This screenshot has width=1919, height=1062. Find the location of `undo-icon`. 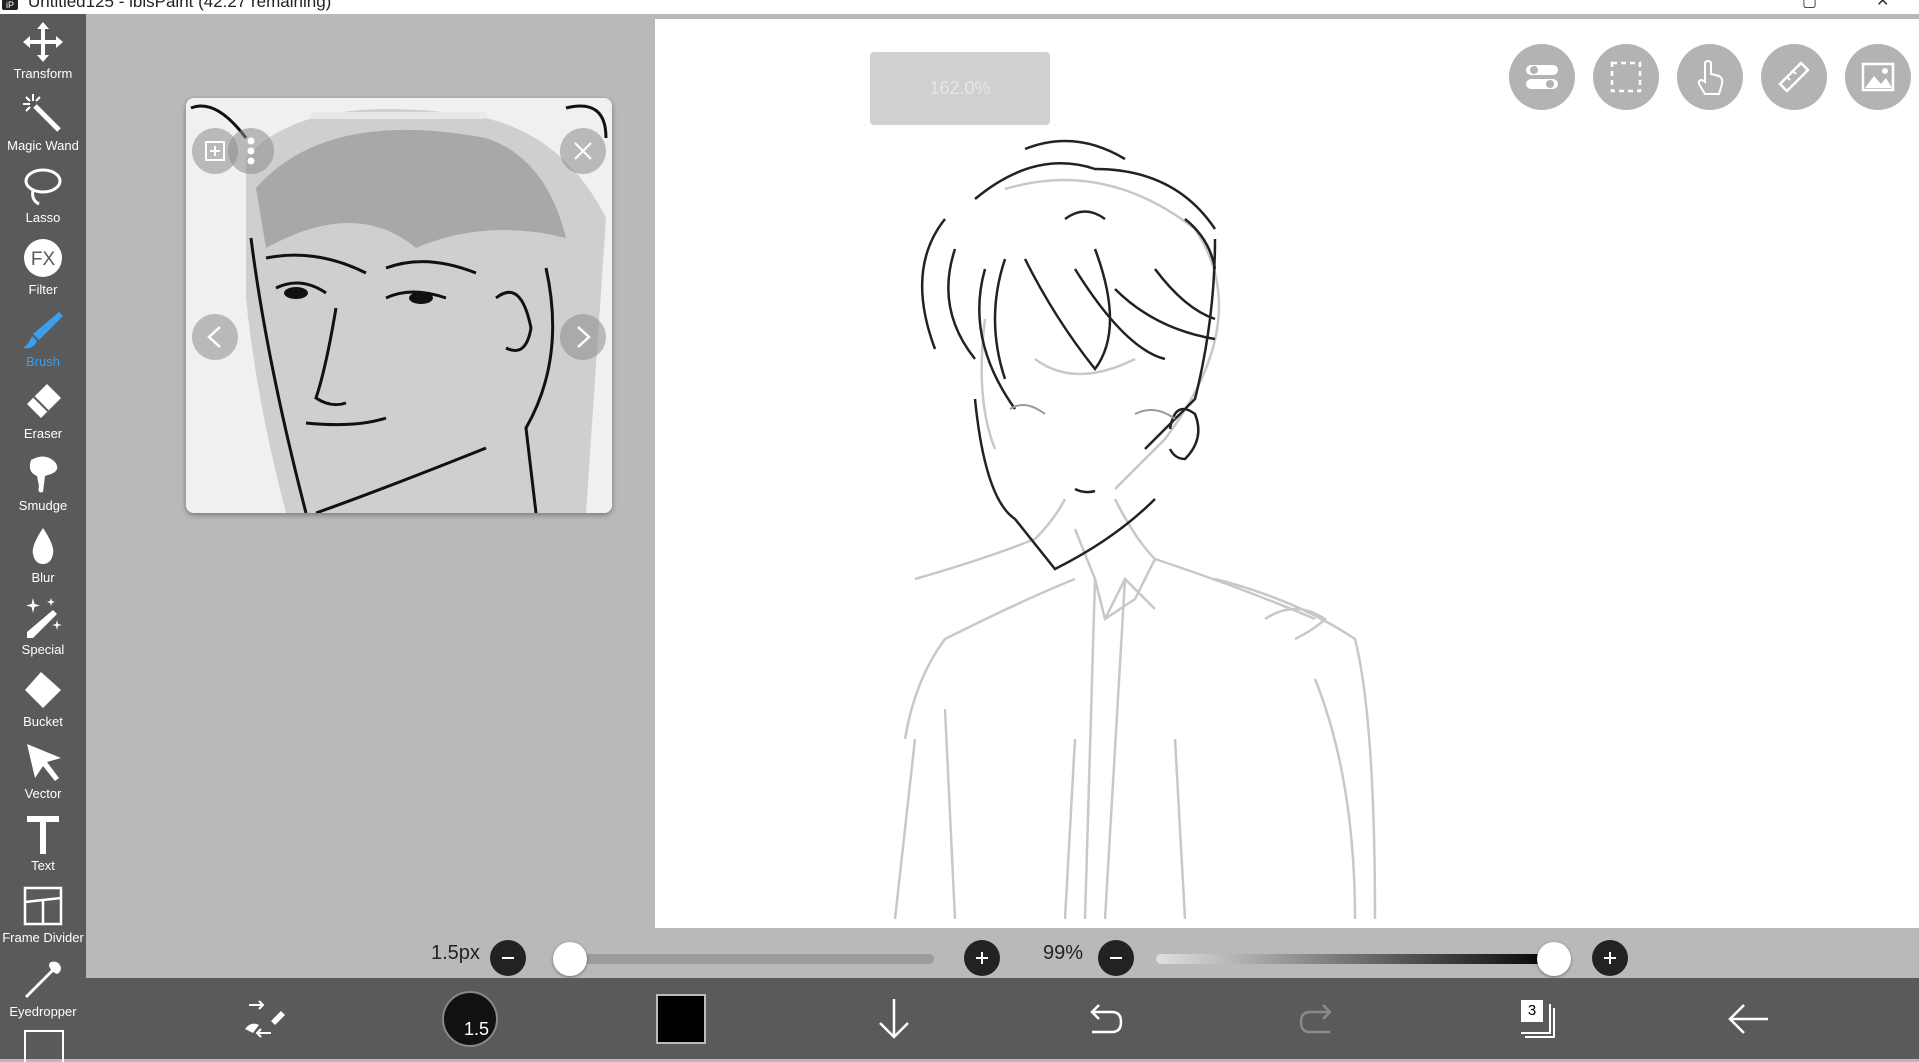

undo-icon is located at coordinates (1104, 1019).